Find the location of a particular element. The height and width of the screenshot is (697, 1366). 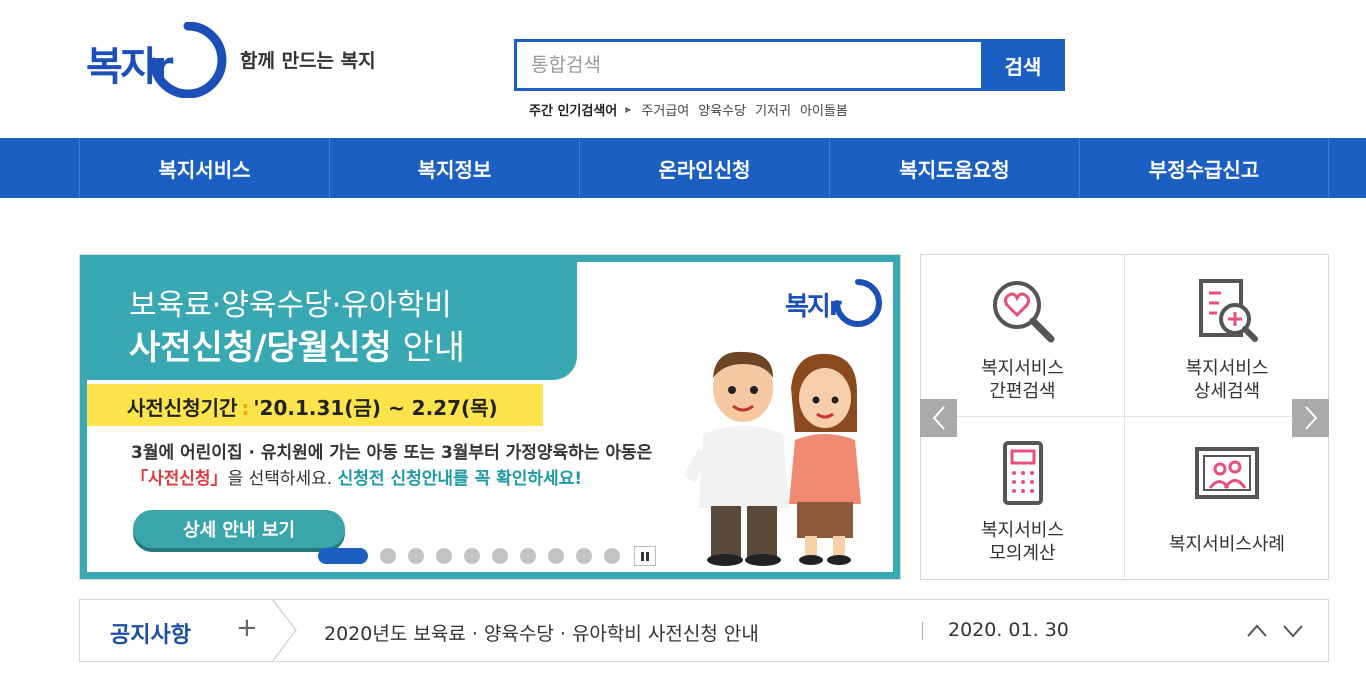

banner-title-panel: 보육료·양육수당·유아학비 사전신청/당월신청 안내 is located at coordinates (332, 321).